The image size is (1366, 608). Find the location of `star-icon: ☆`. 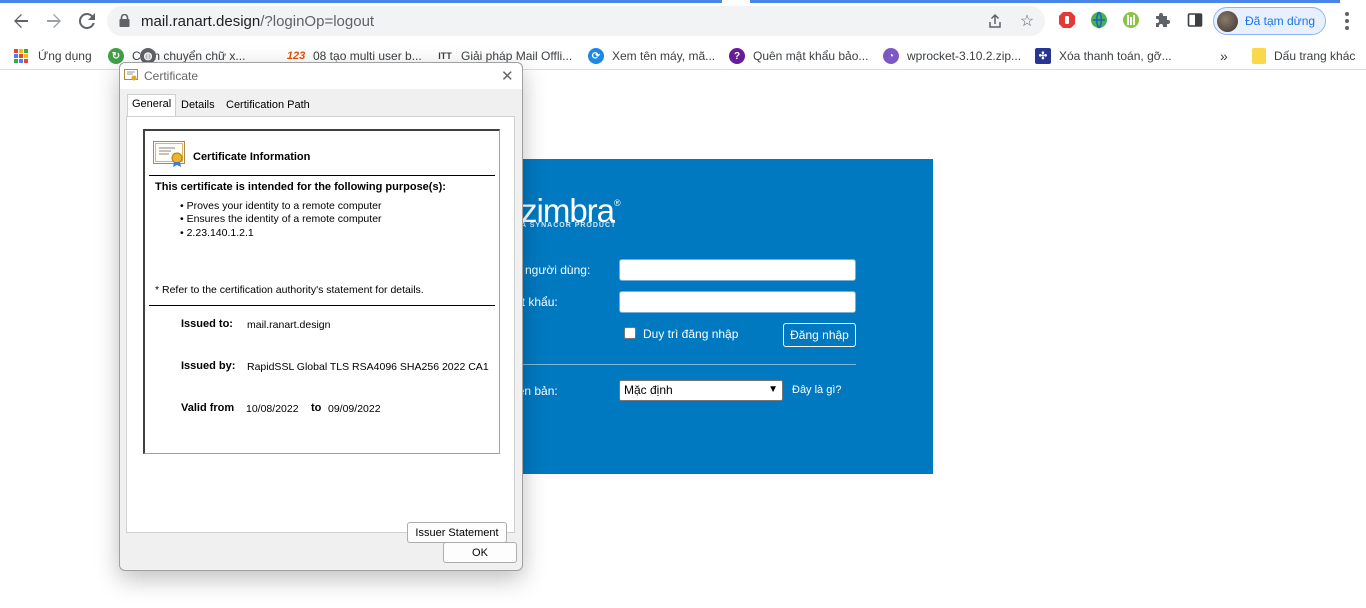

star-icon: ☆ is located at coordinates (1027, 21).